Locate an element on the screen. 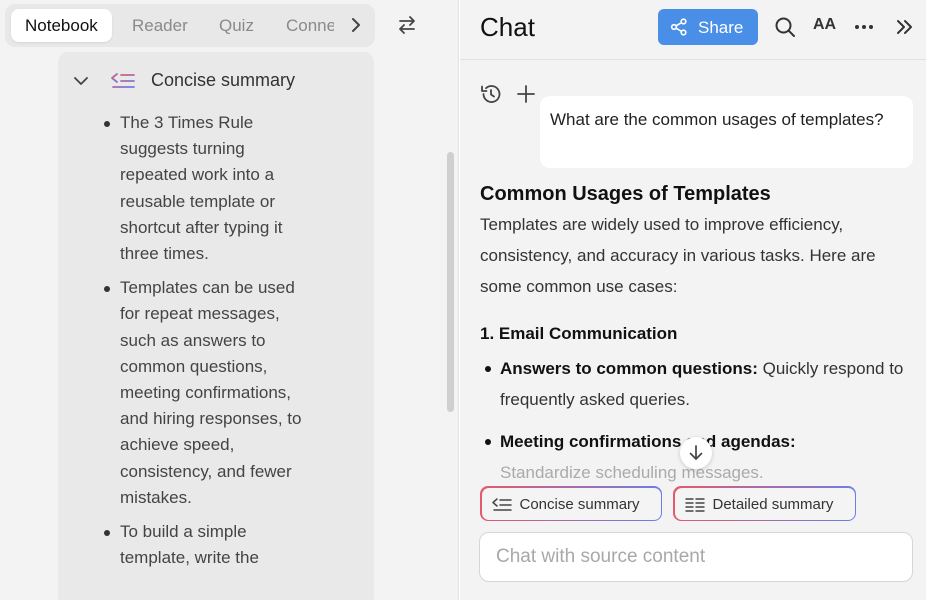 The image size is (926, 600). list-item-label: Answers to common questions: is located at coordinates (629, 368).